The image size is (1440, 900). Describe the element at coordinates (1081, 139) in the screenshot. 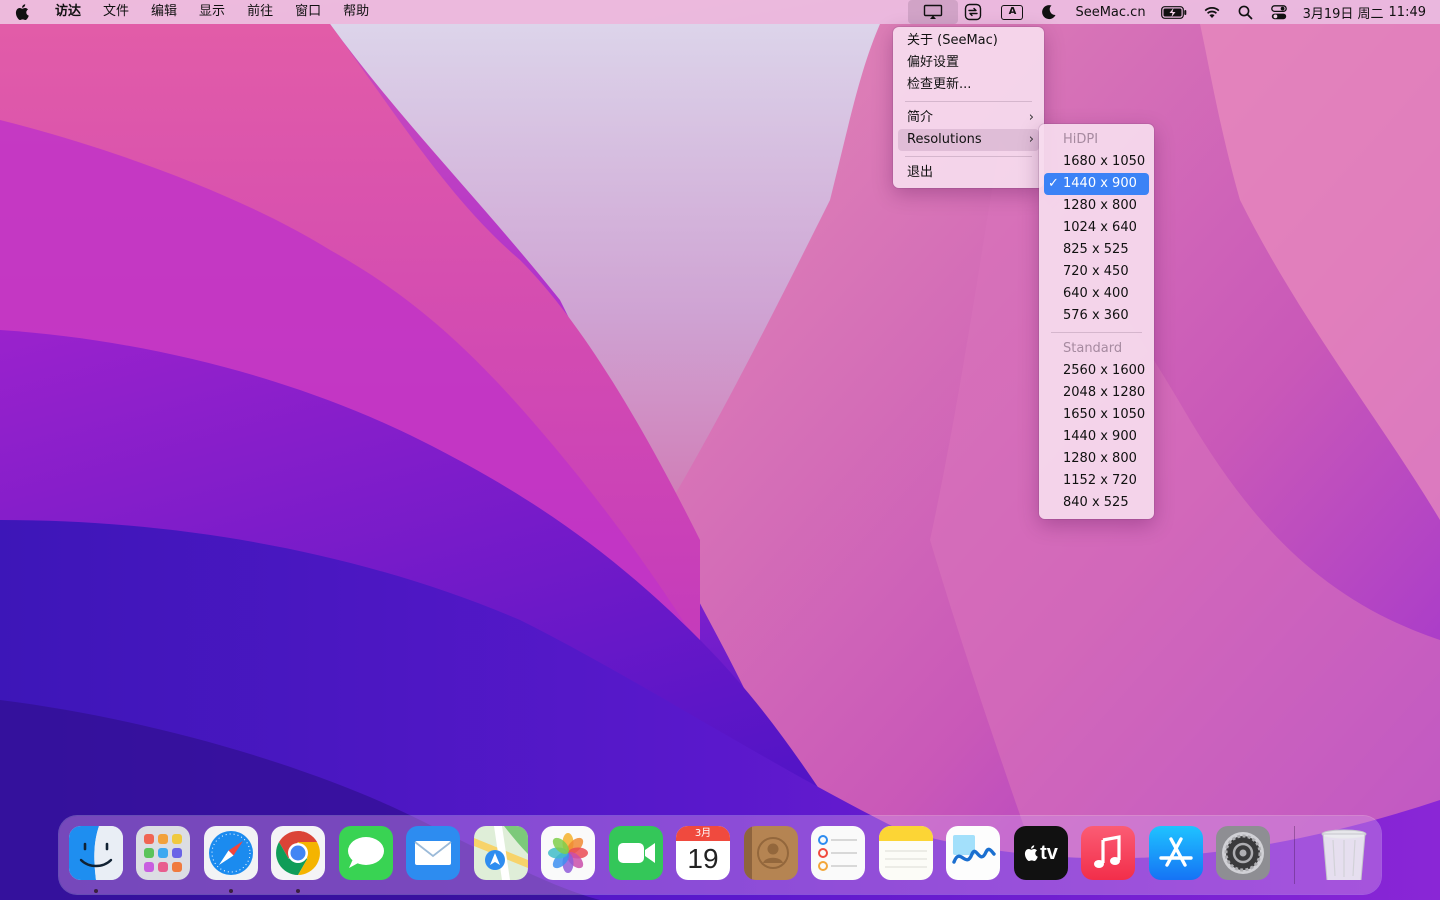

I see `hidpi-header: HiDPI` at that location.